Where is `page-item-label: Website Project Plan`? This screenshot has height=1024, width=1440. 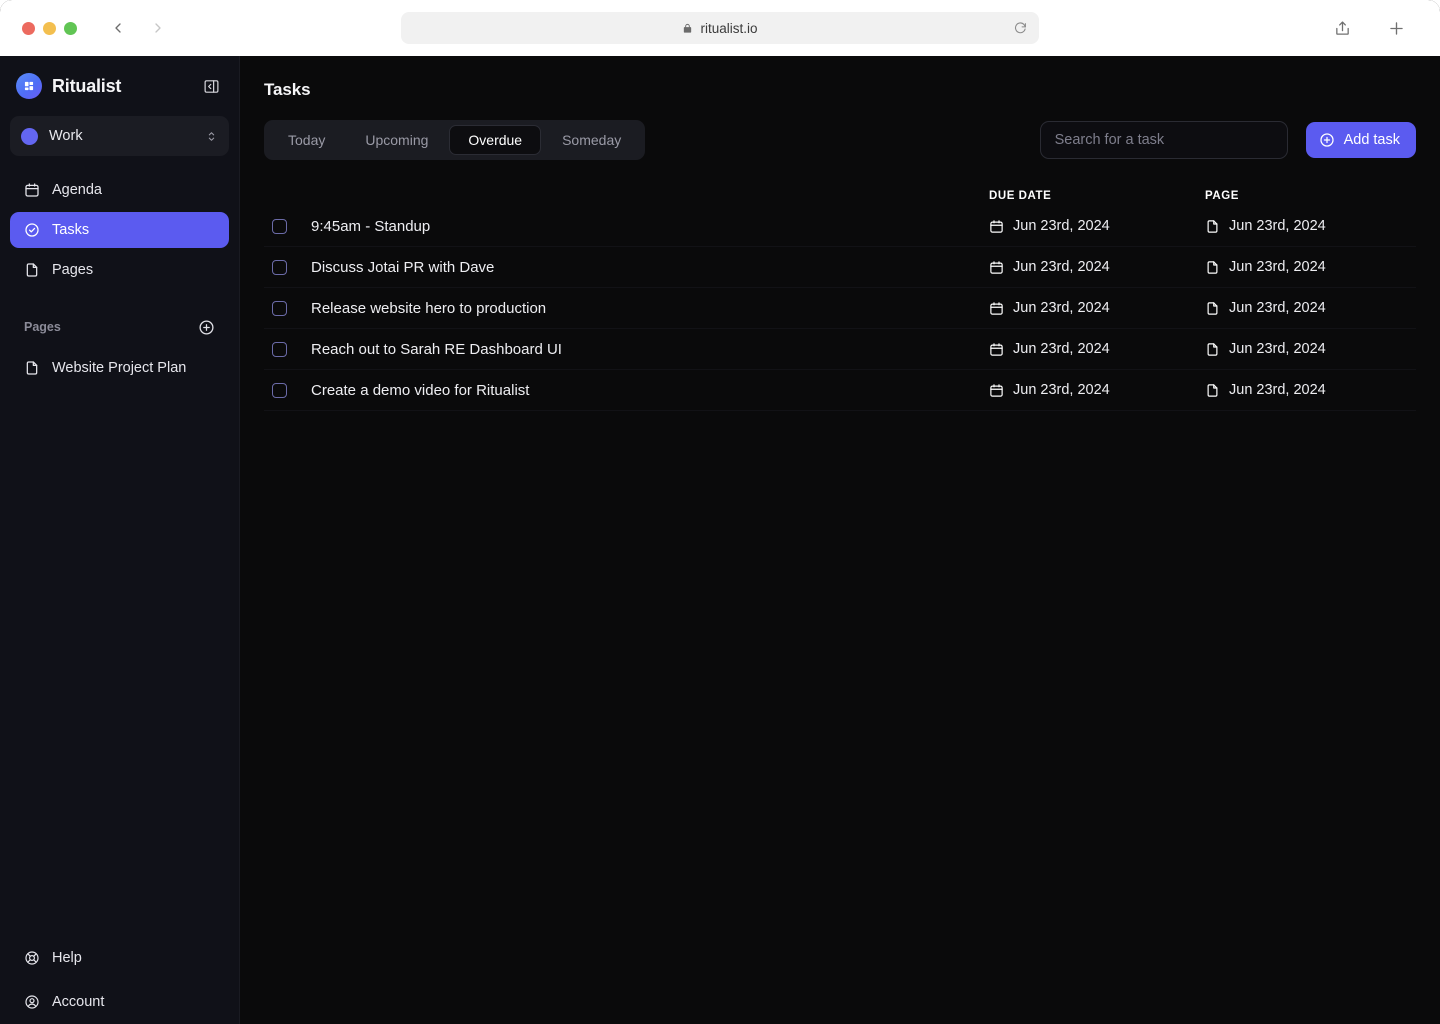 page-item-label: Website Project Plan is located at coordinates (119, 368).